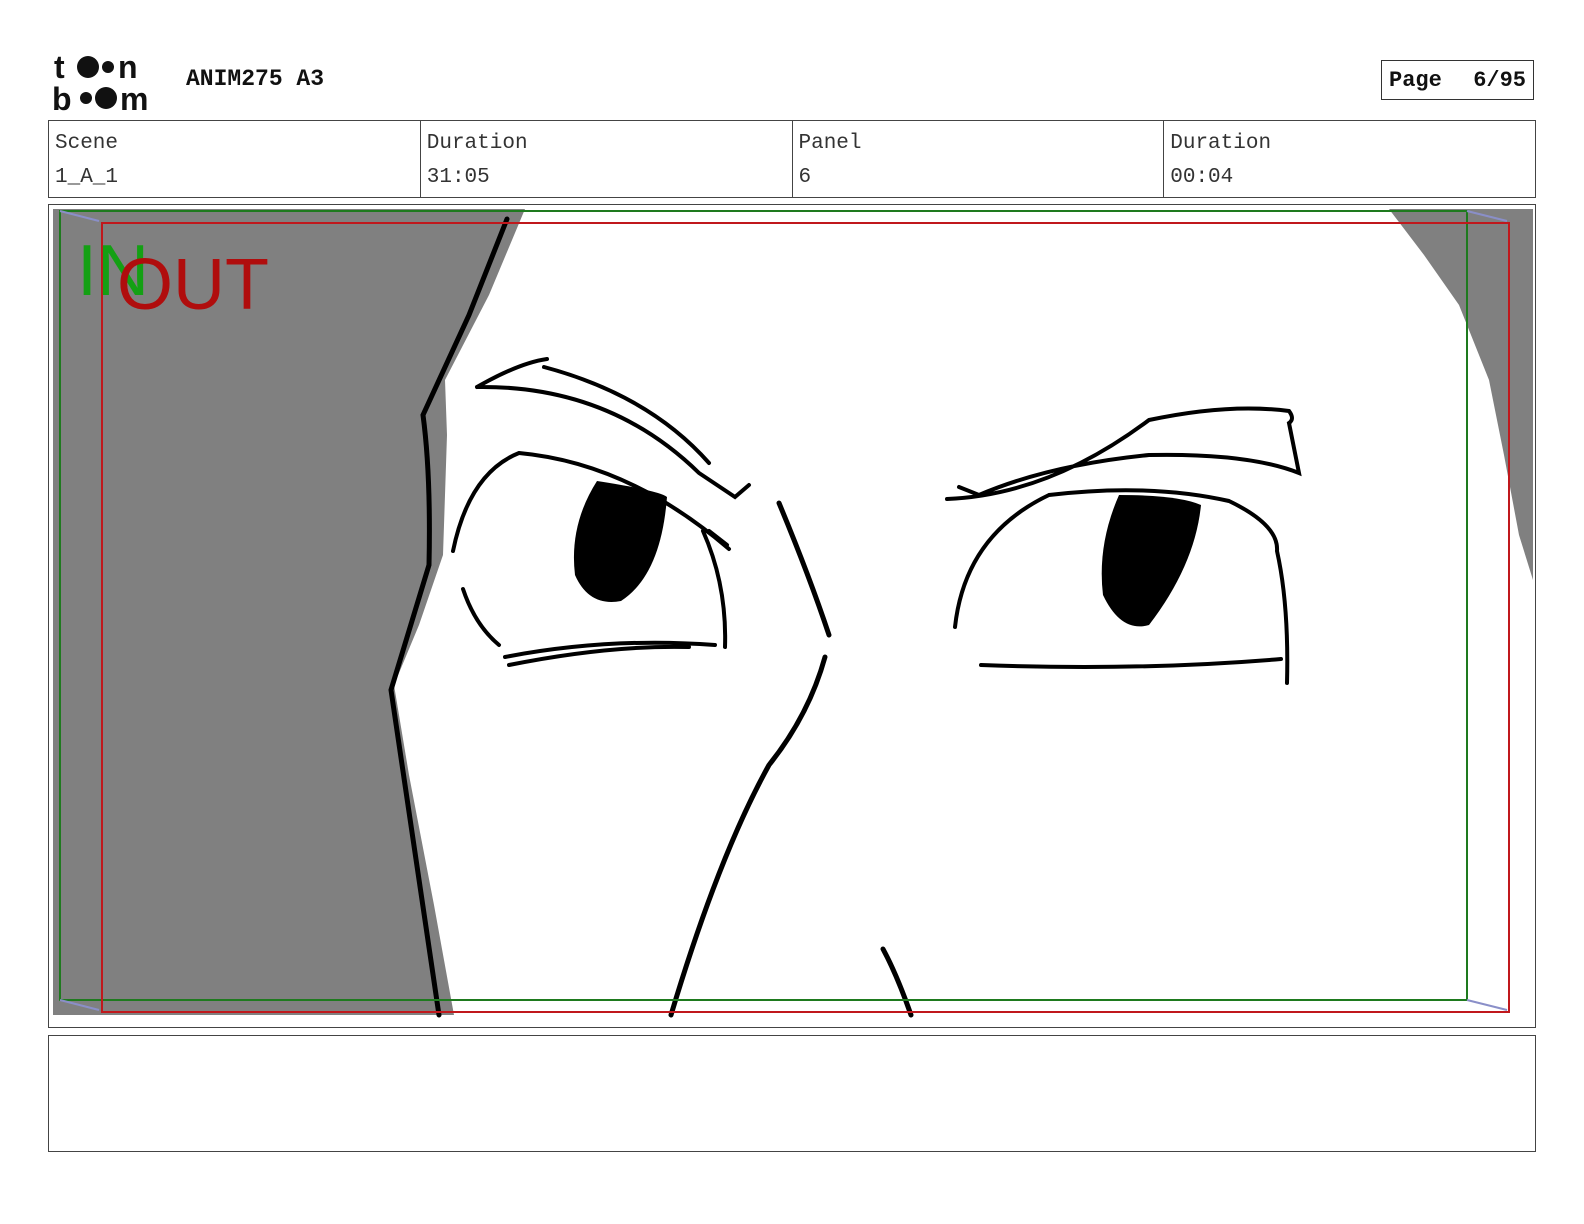 The image size is (1584, 1224). What do you see at coordinates (1499, 80) in the screenshot?
I see `page-number: 6/95` at bounding box center [1499, 80].